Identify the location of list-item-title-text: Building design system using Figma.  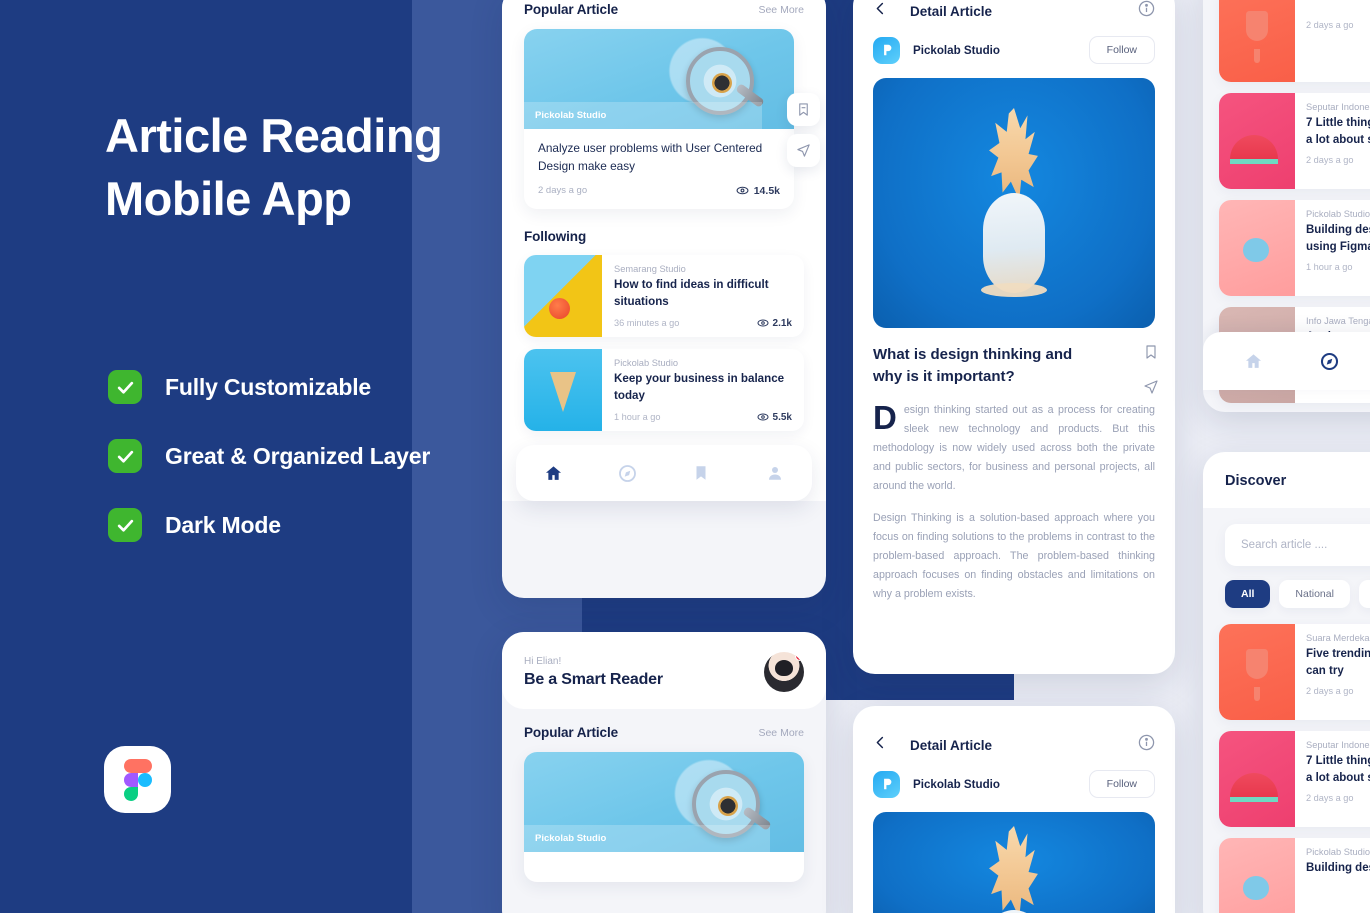
(1338, 238).